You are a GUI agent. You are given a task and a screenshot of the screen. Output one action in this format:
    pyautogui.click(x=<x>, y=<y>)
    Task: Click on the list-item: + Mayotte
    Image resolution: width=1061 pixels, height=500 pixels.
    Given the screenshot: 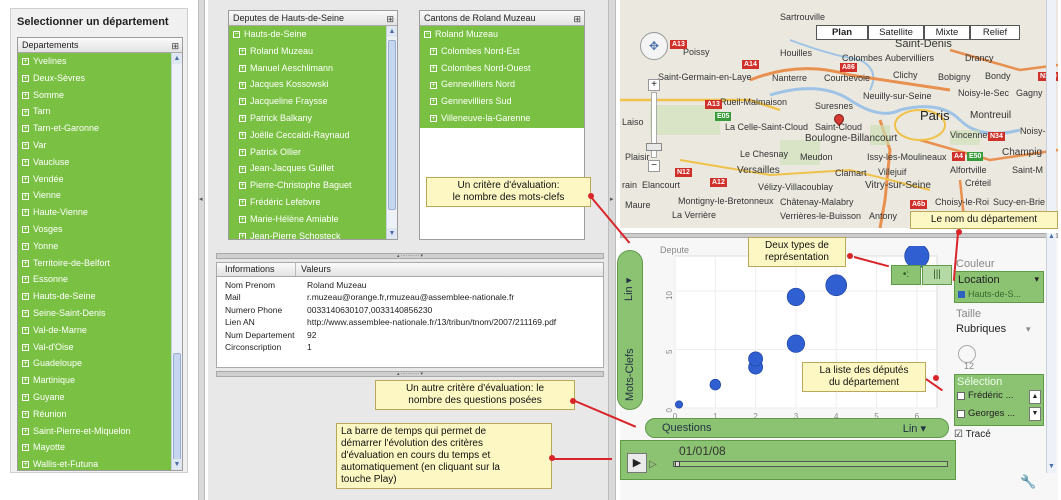 What is the action you would take?
    pyautogui.click(x=94, y=447)
    